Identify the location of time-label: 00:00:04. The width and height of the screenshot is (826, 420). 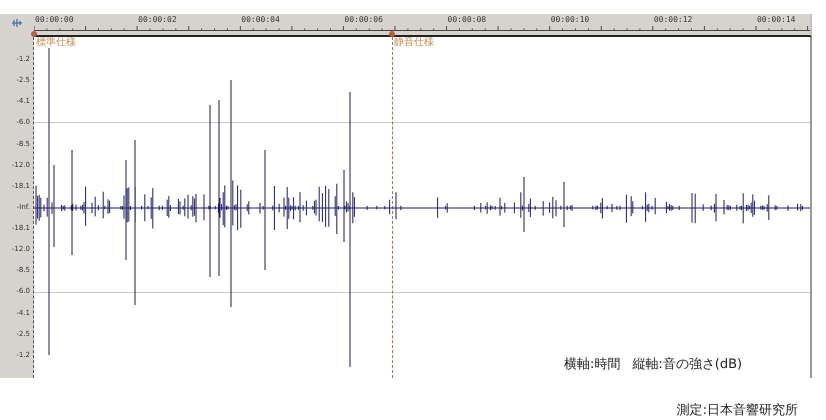
(260, 19).